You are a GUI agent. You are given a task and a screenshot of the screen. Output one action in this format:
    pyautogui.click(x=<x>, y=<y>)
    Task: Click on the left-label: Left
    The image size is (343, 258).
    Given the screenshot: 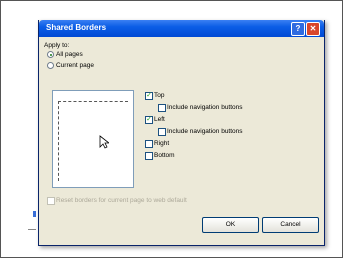 What is the action you would take?
    pyautogui.click(x=159, y=119)
    